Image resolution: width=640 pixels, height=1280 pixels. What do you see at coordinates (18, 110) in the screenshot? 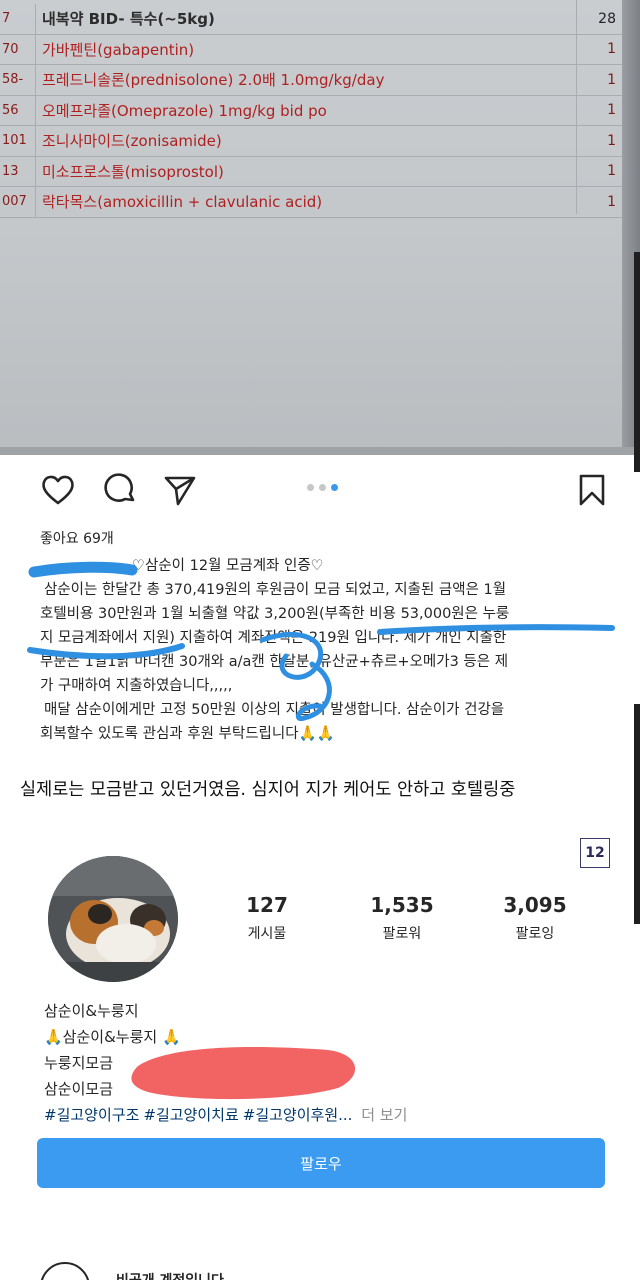
I see `rx-code: 56` at bounding box center [18, 110].